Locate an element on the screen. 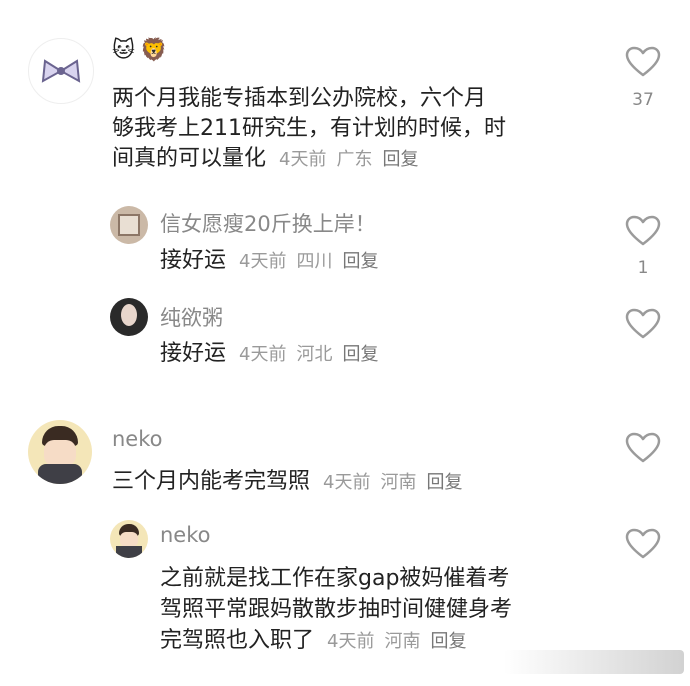  comment-meta: 4天前 四川 回复 is located at coordinates (313, 261).